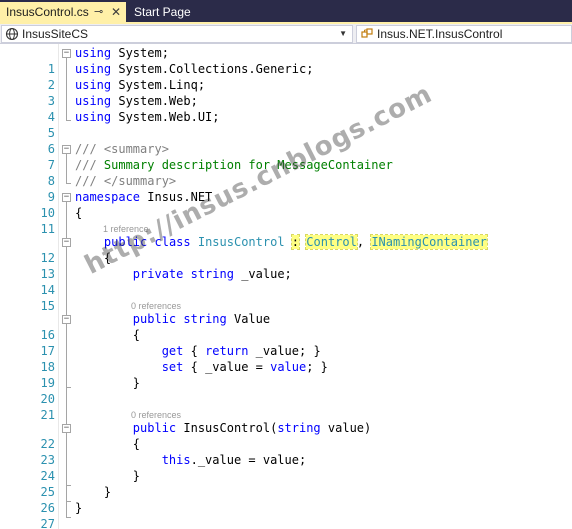 The image size is (572, 529). I want to click on code-line: 20 }, so click(286, 390).